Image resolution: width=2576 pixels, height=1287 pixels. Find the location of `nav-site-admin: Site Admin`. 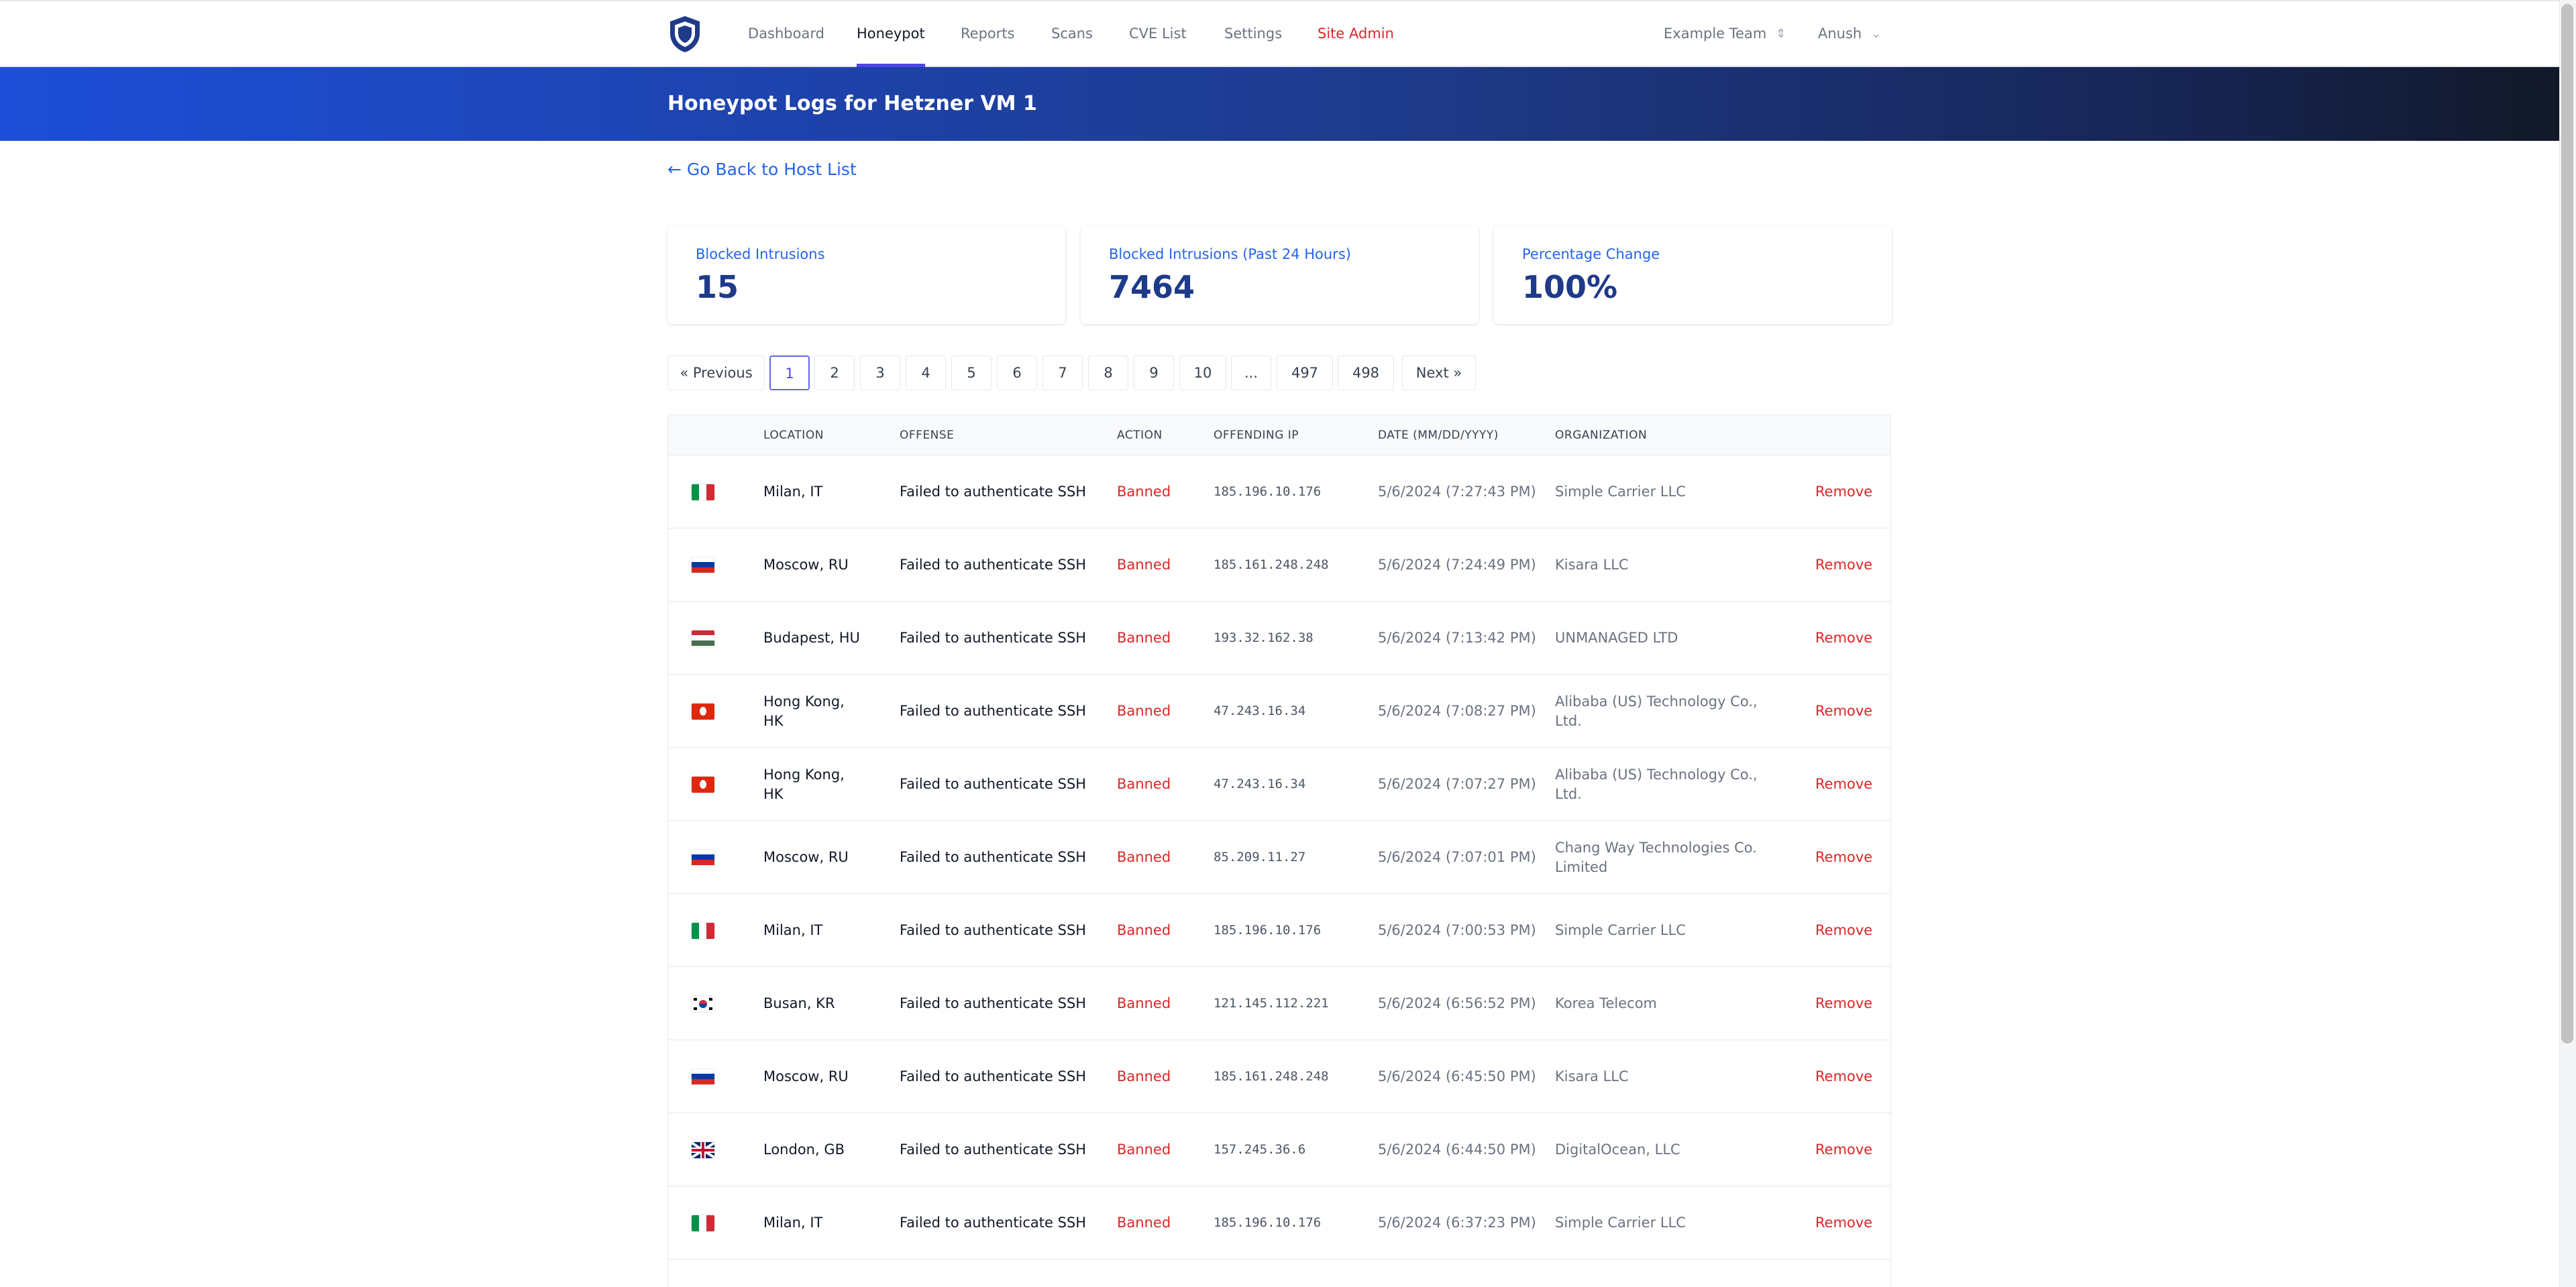

nav-site-admin: Site Admin is located at coordinates (1356, 34).